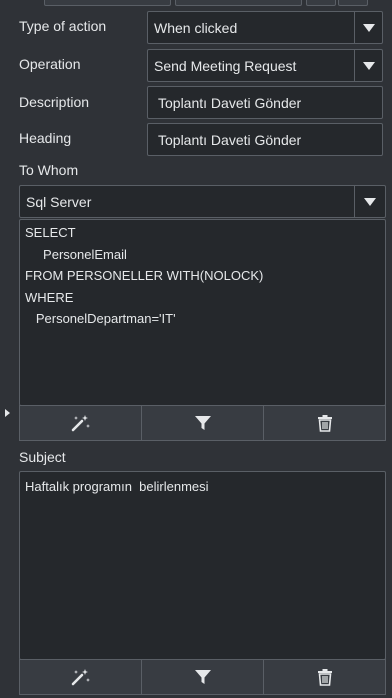 The height and width of the screenshot is (698, 392). I want to click on expand-arrow-icon, so click(7, 413).